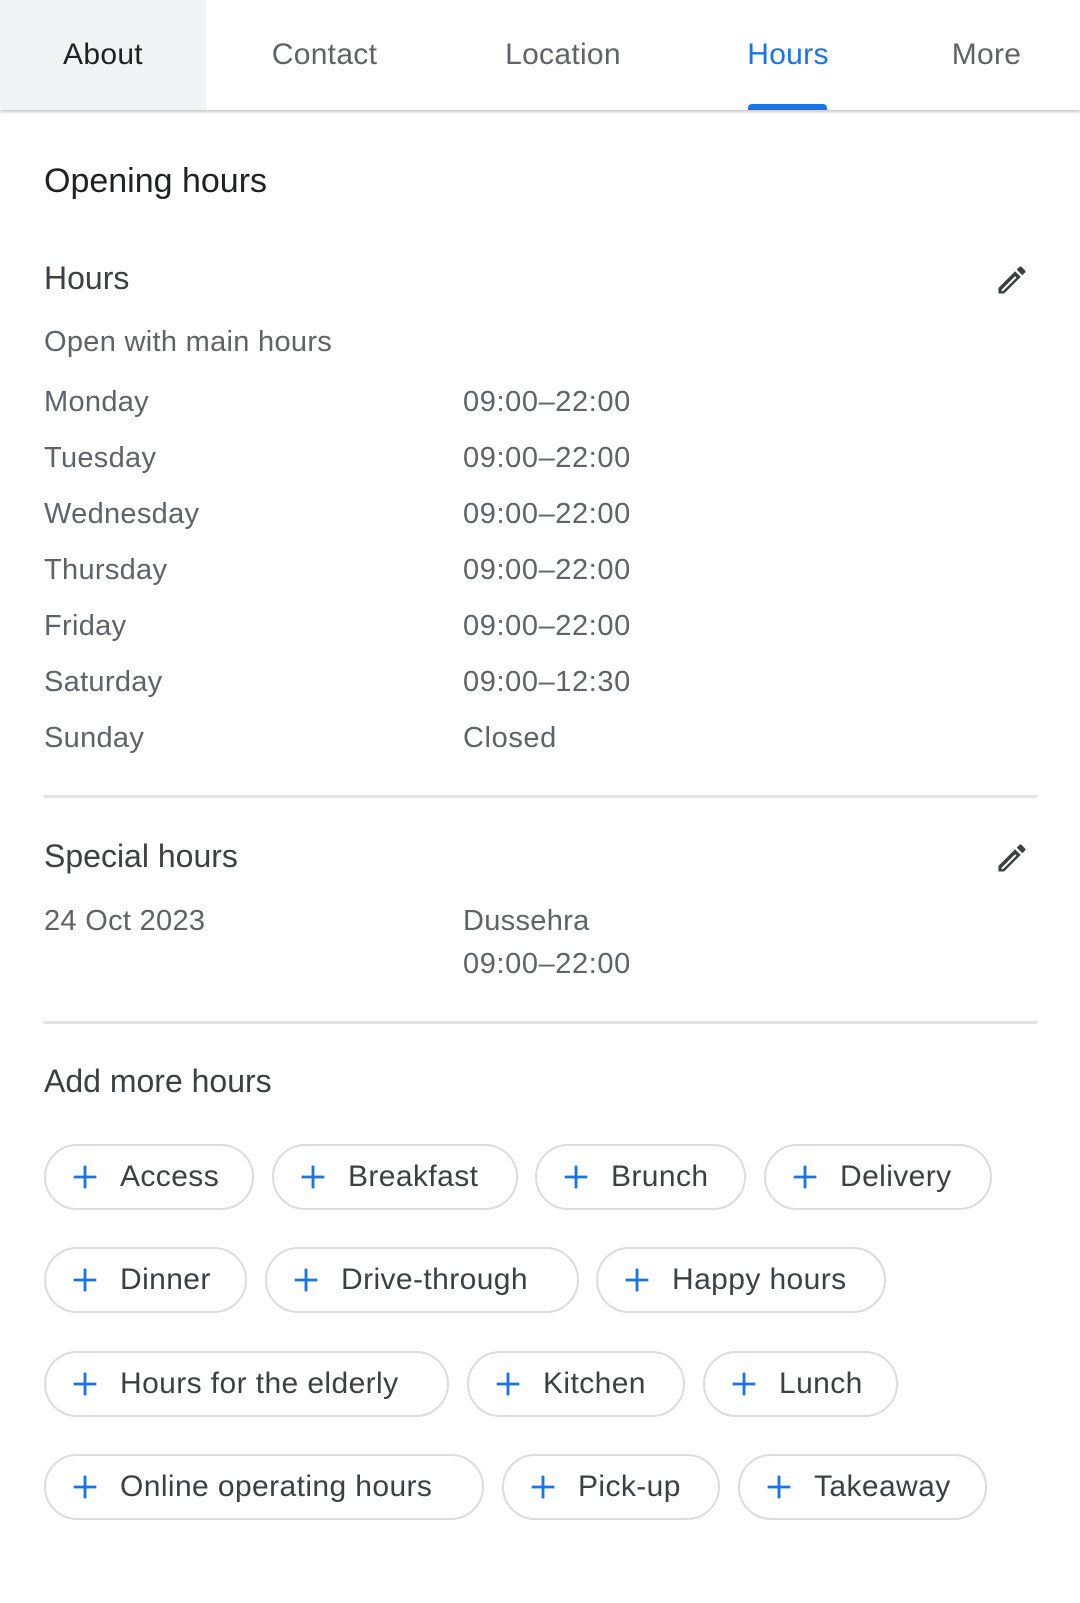  Describe the element at coordinates (526, 921) in the screenshot. I see `special-name: Dussehra` at that location.